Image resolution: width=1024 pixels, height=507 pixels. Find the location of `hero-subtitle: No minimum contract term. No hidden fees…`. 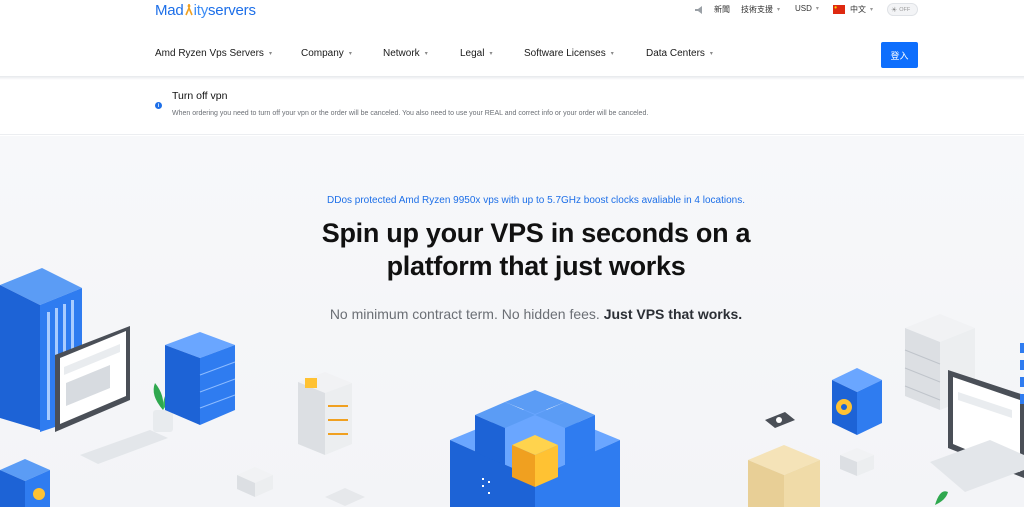

hero-subtitle: No minimum contract term. No hidden fees… is located at coordinates (512, 314).